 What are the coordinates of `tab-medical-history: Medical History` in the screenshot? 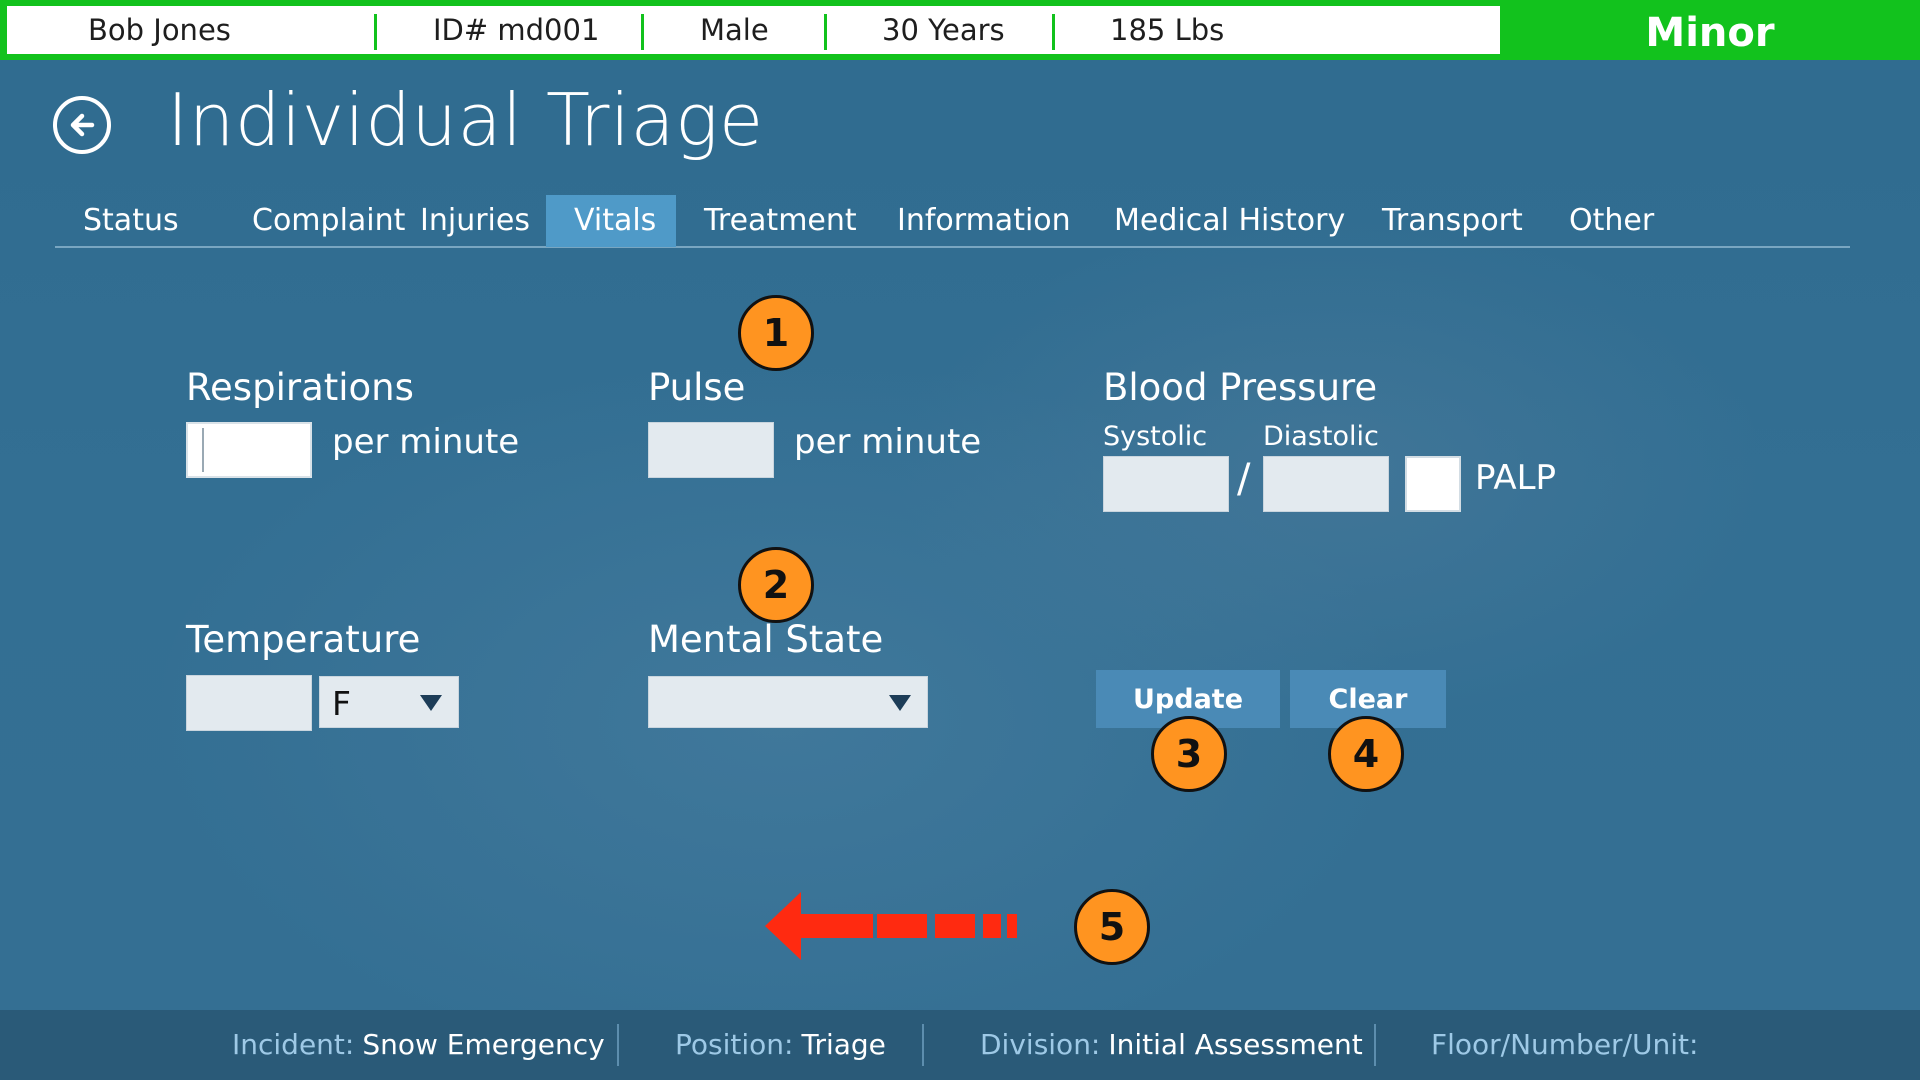 It's located at (1229, 221).